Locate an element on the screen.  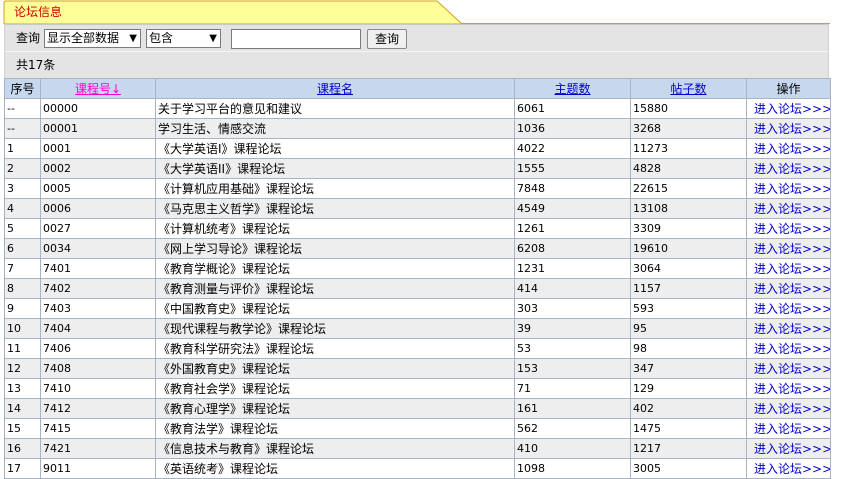
cell-post-count: 22615 is located at coordinates (688, 188).